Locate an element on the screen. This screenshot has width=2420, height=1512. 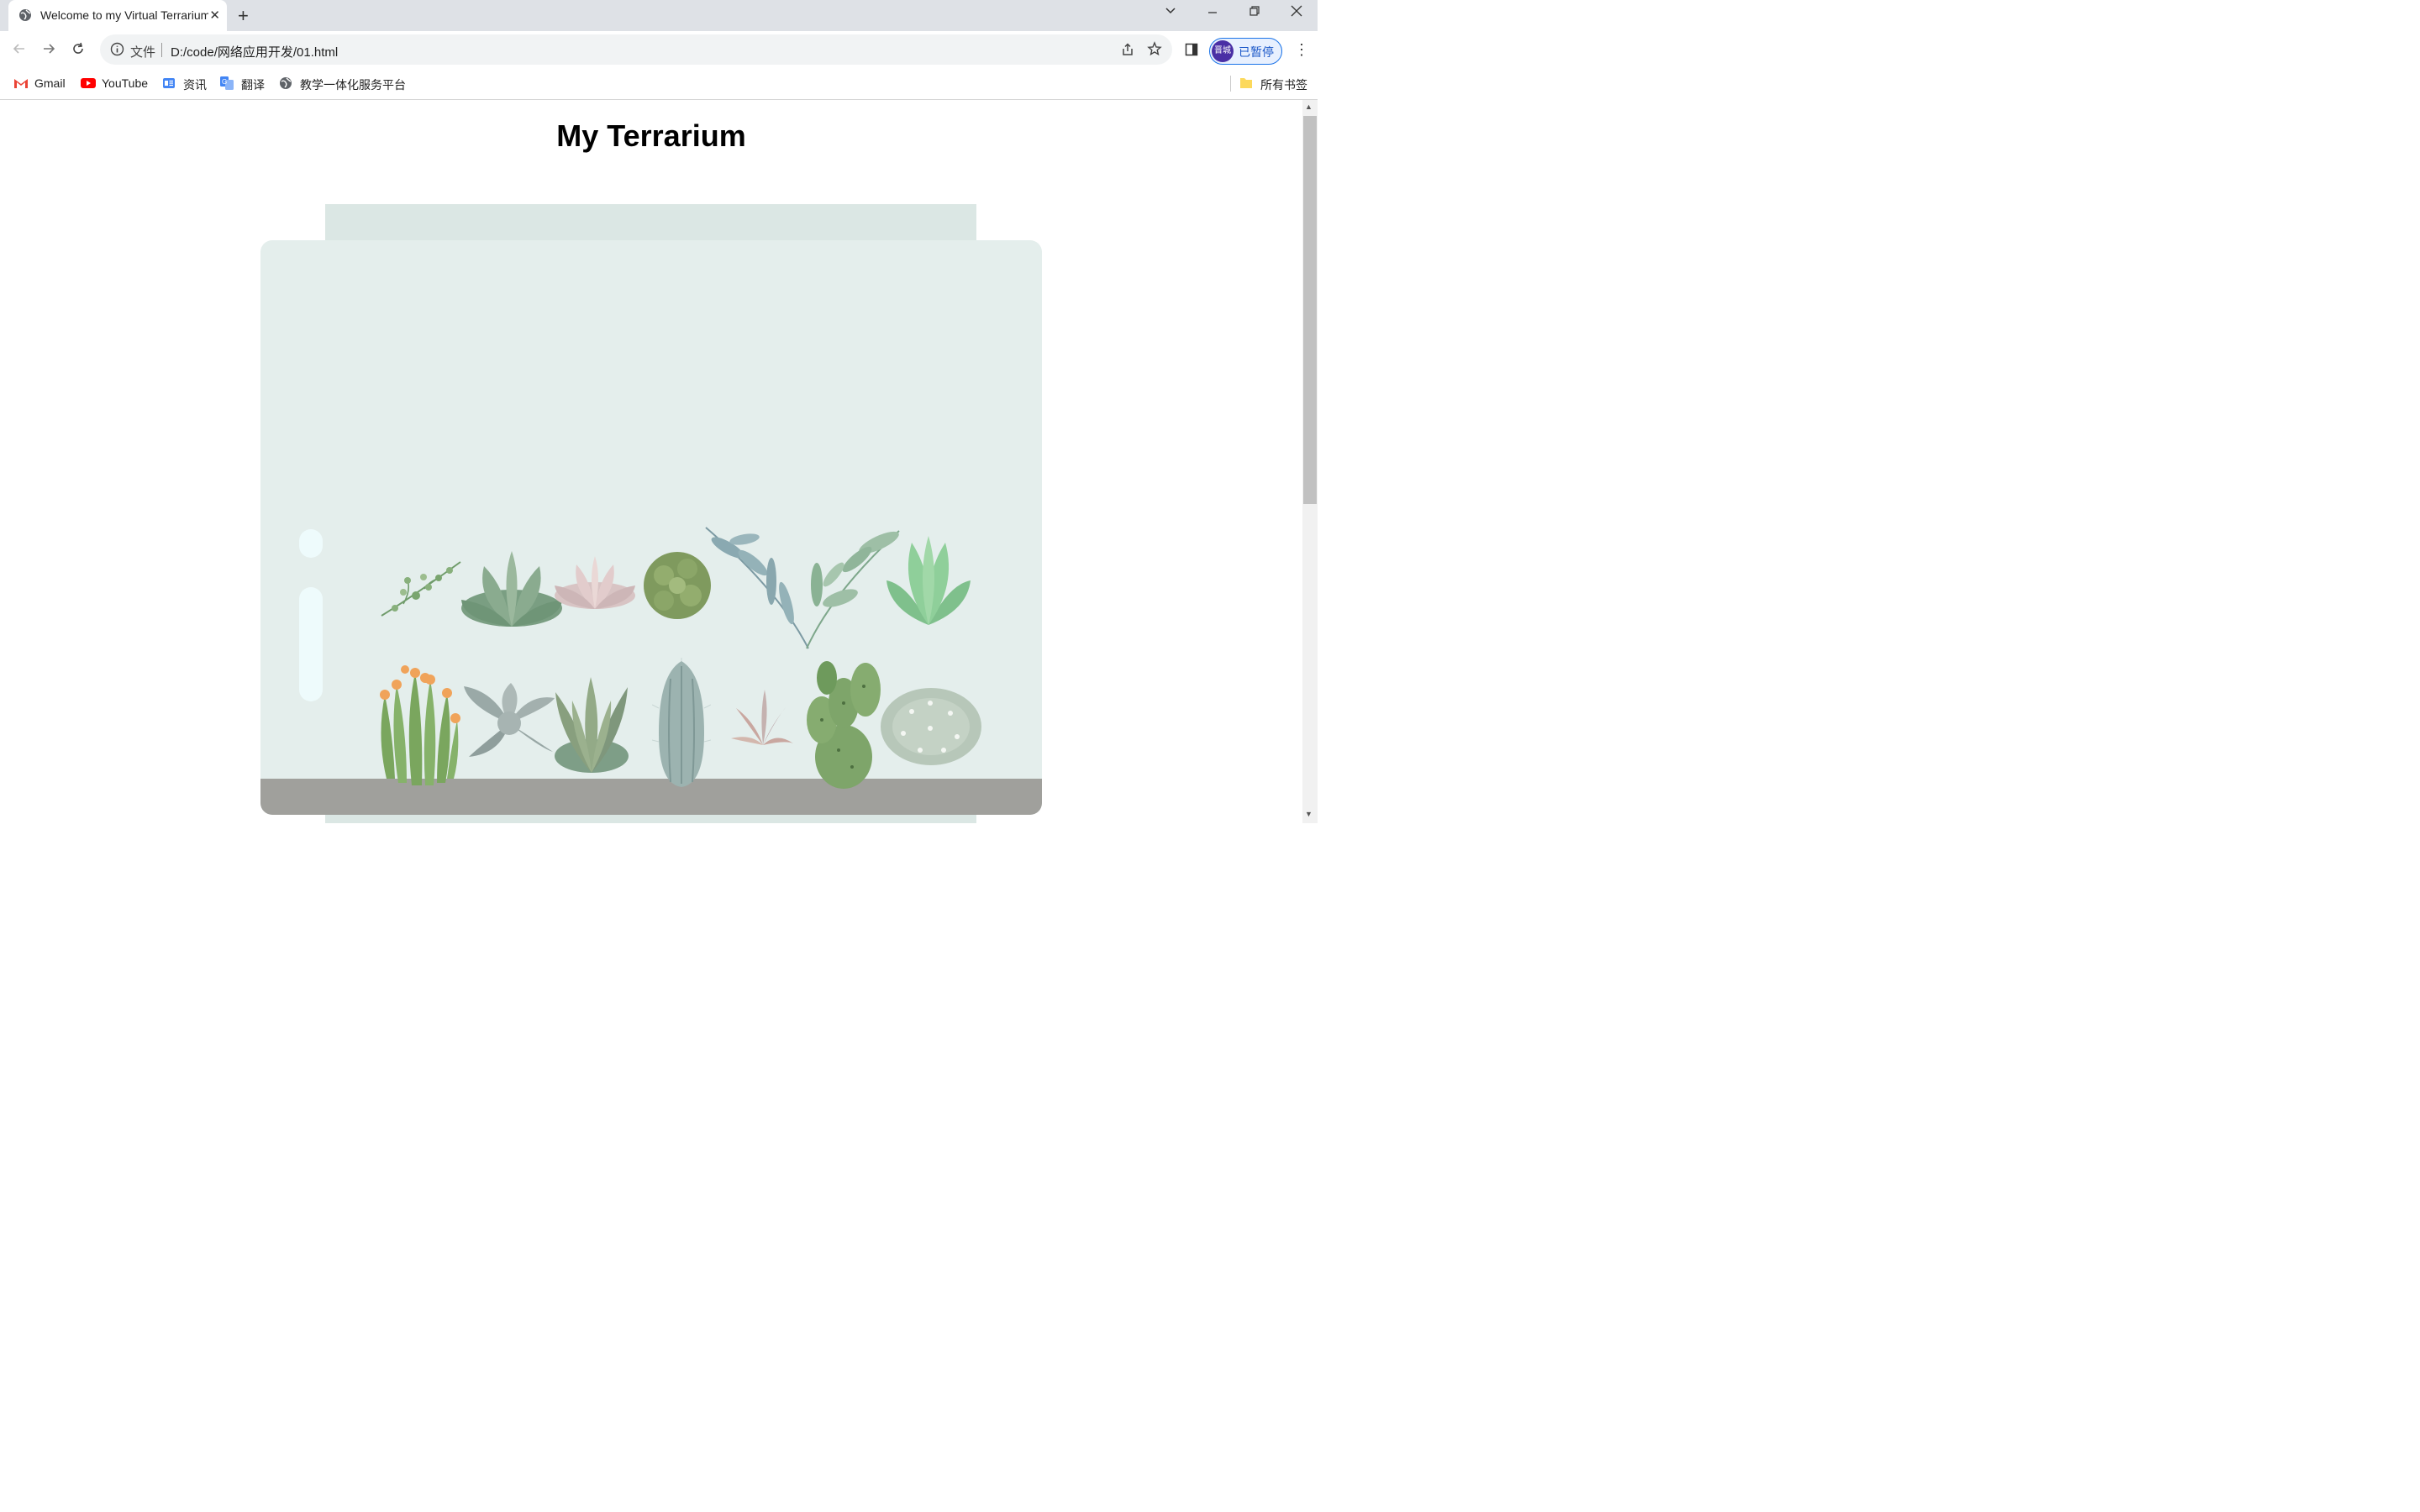
page-title: My Terrarium is located at coordinates (651, 135).